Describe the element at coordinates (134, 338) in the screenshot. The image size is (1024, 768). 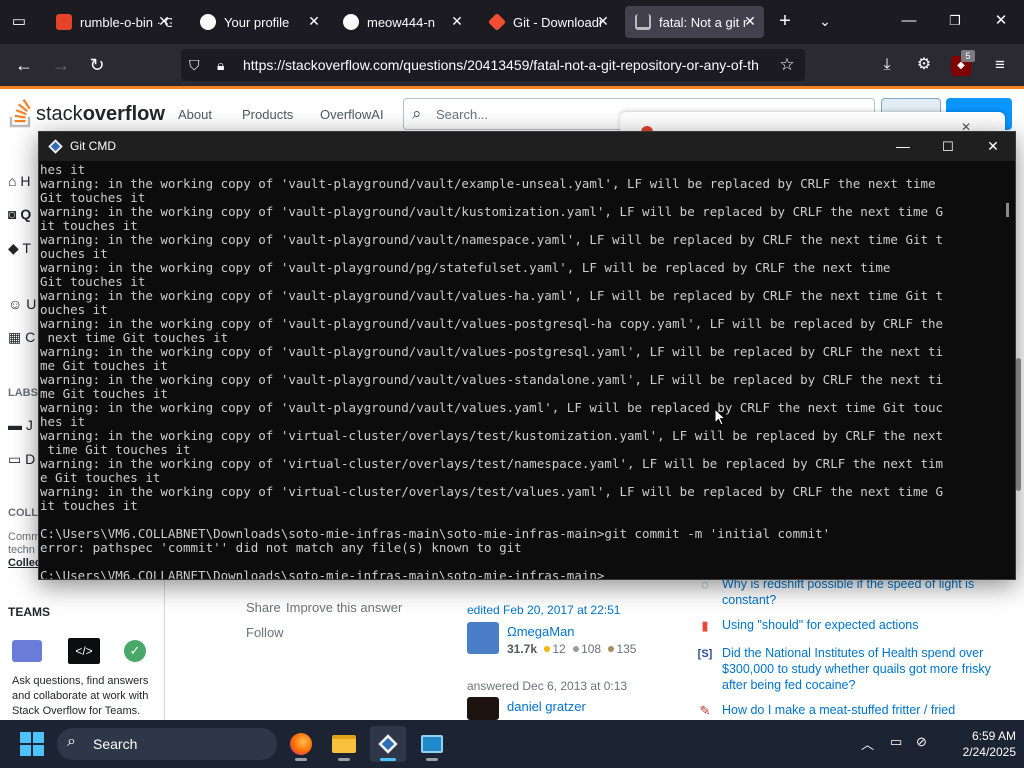
I see `terminal-line: next time Git touches it` at that location.